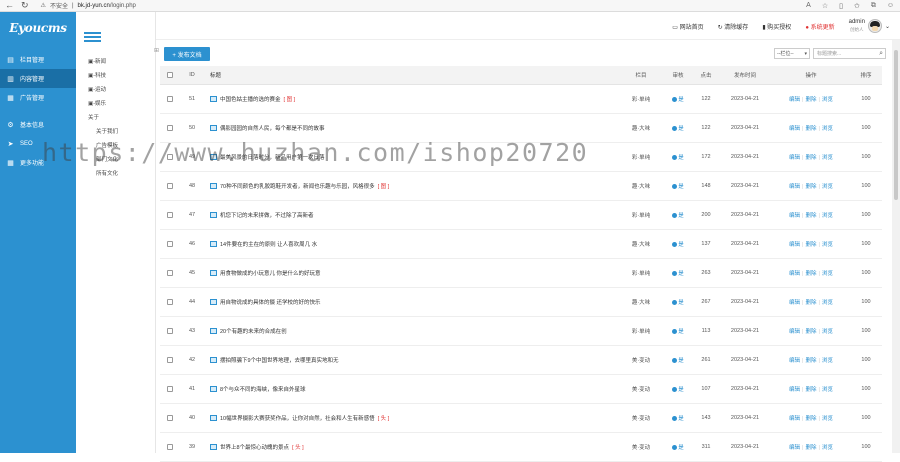 The width and height of the screenshot is (900, 462). I want to click on tree-item: ▣-科技, so click(103, 76).